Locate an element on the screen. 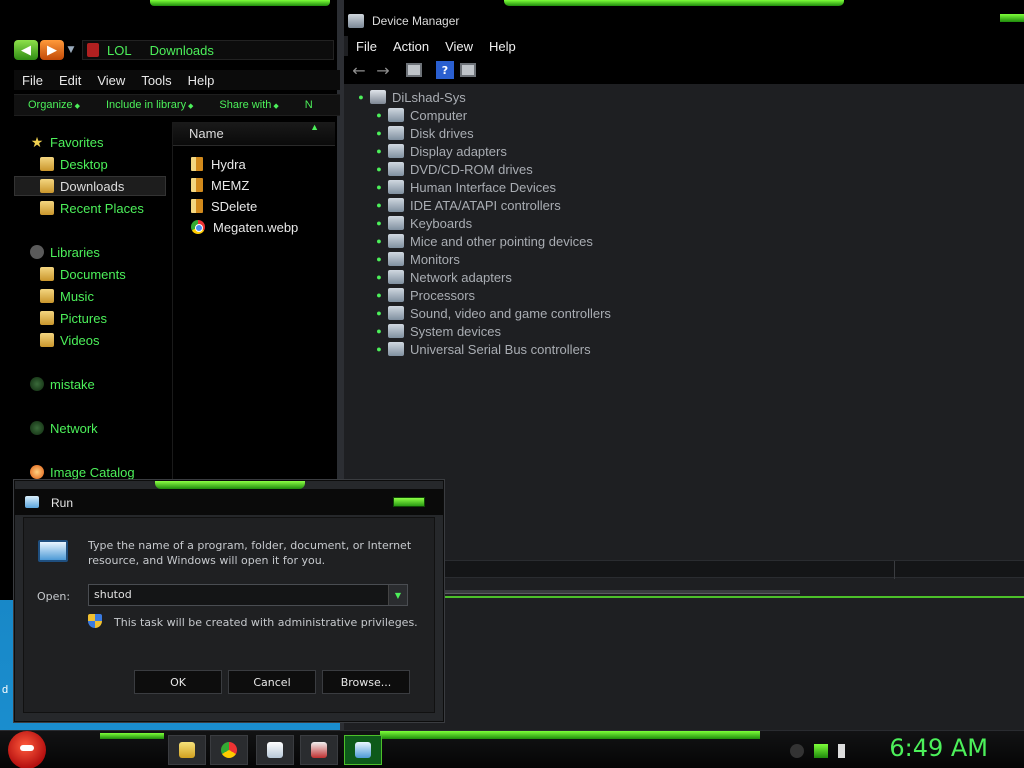 This screenshot has width=1024, height=768. back-button: ◀ is located at coordinates (26, 50).